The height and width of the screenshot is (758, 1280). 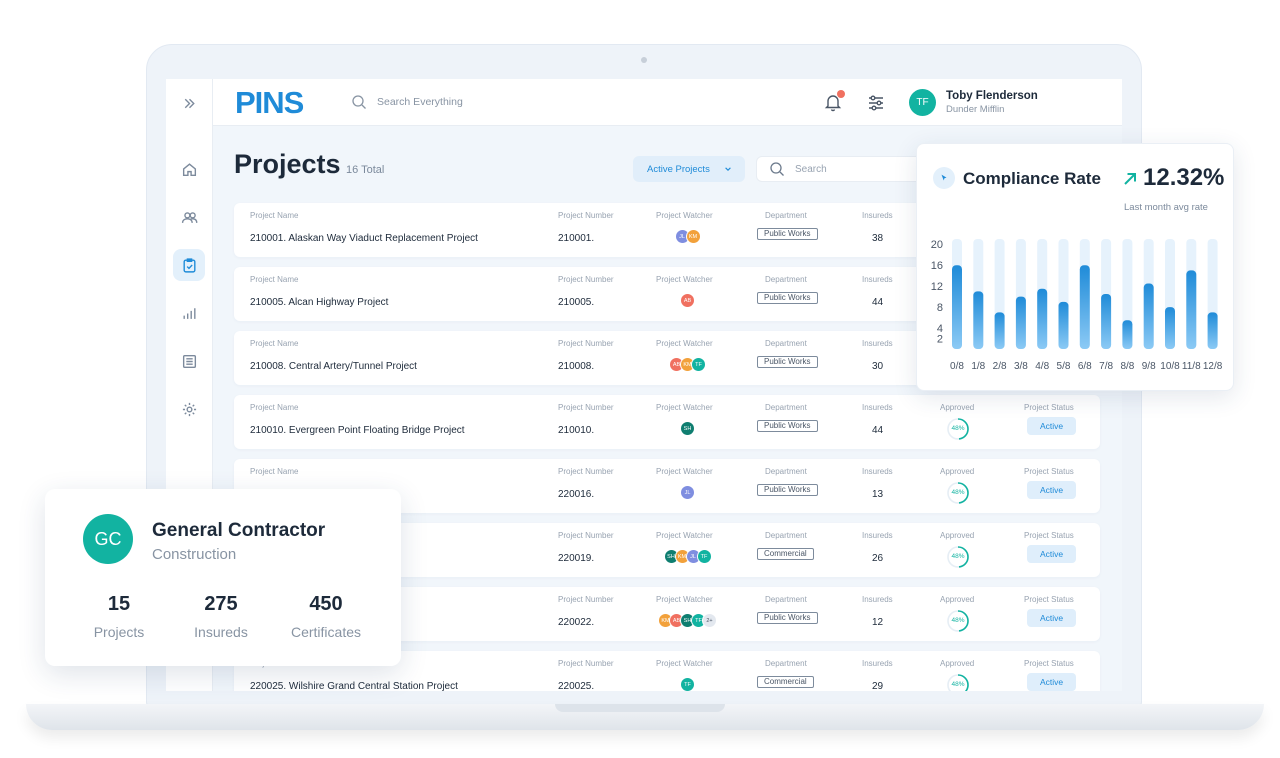 I want to click on project-number: 220019., so click(x=576, y=558).